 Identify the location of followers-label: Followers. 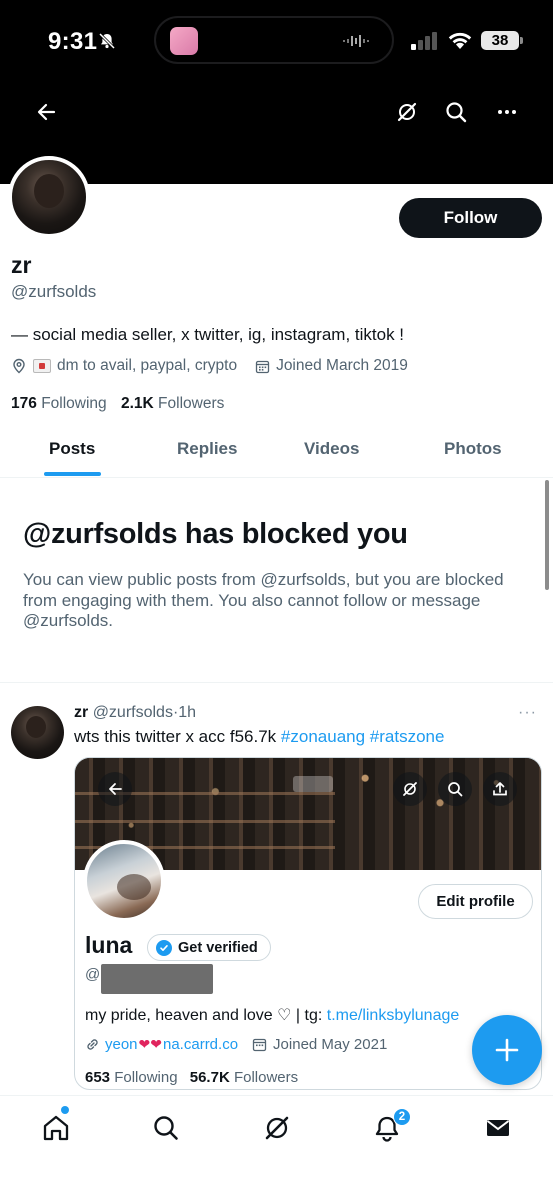
(191, 403).